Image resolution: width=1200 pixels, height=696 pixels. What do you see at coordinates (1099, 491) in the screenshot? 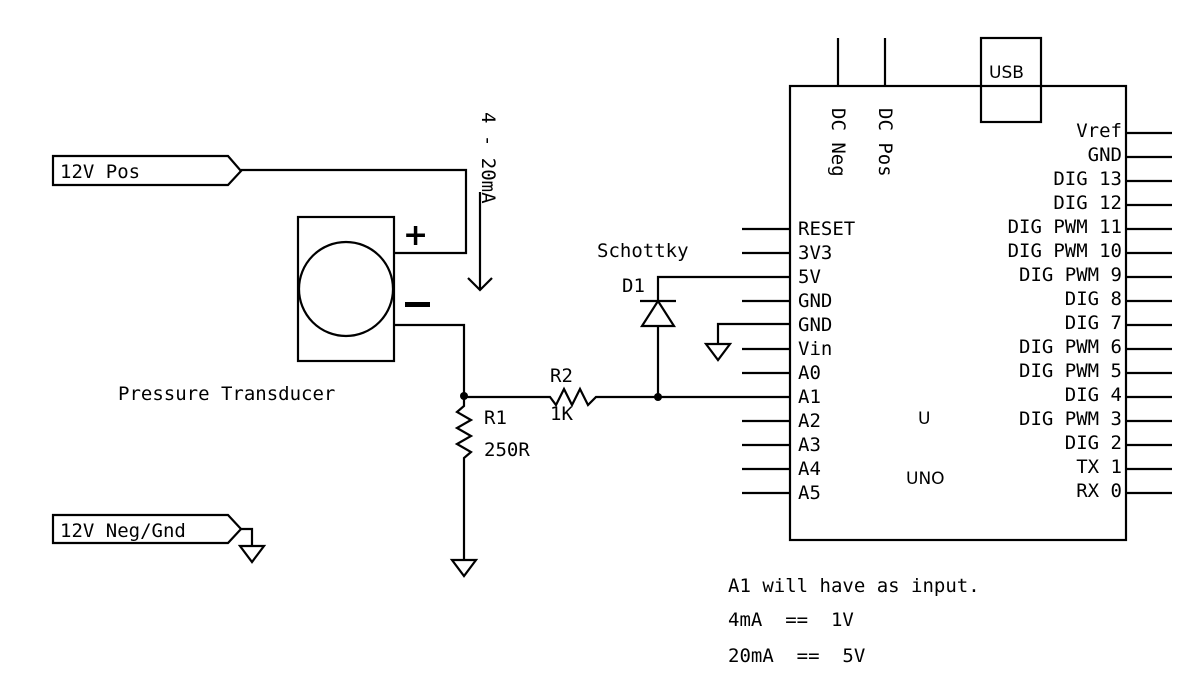
I see `pin-label-rx-0: RX 0` at bounding box center [1099, 491].